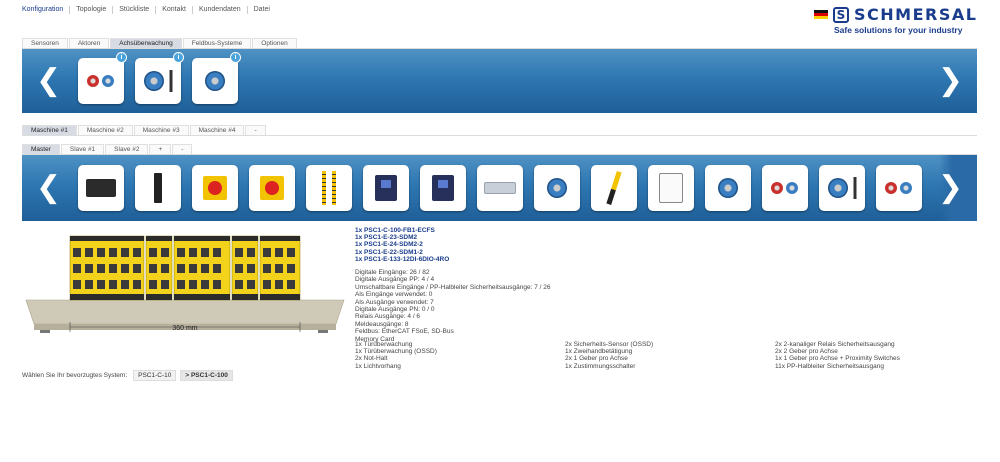 Image resolution: width=1000 pixels, height=462 pixels. I want to click on nav-item-konfiguration: Konfiguration, so click(45, 10).